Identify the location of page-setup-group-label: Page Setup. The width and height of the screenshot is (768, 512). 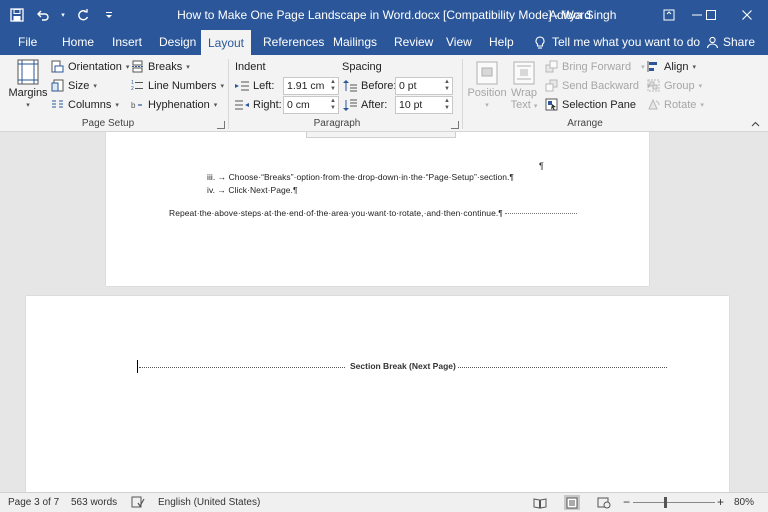
(108, 123).